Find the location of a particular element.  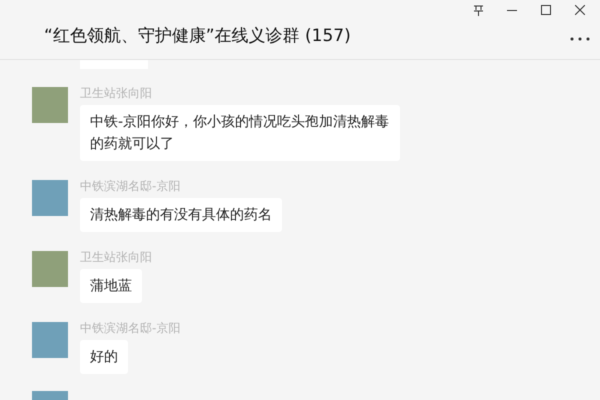

pin-icon is located at coordinates (478, 10).